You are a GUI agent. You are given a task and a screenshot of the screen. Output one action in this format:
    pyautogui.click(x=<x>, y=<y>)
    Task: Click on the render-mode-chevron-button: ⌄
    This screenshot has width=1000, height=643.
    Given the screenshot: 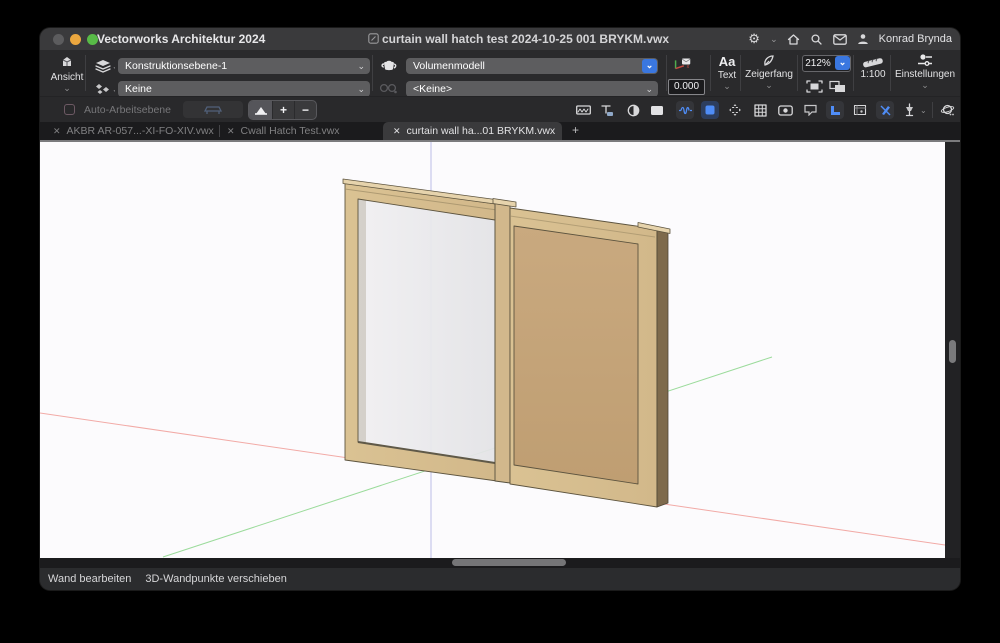 What is the action you would take?
    pyautogui.click(x=649, y=66)
    